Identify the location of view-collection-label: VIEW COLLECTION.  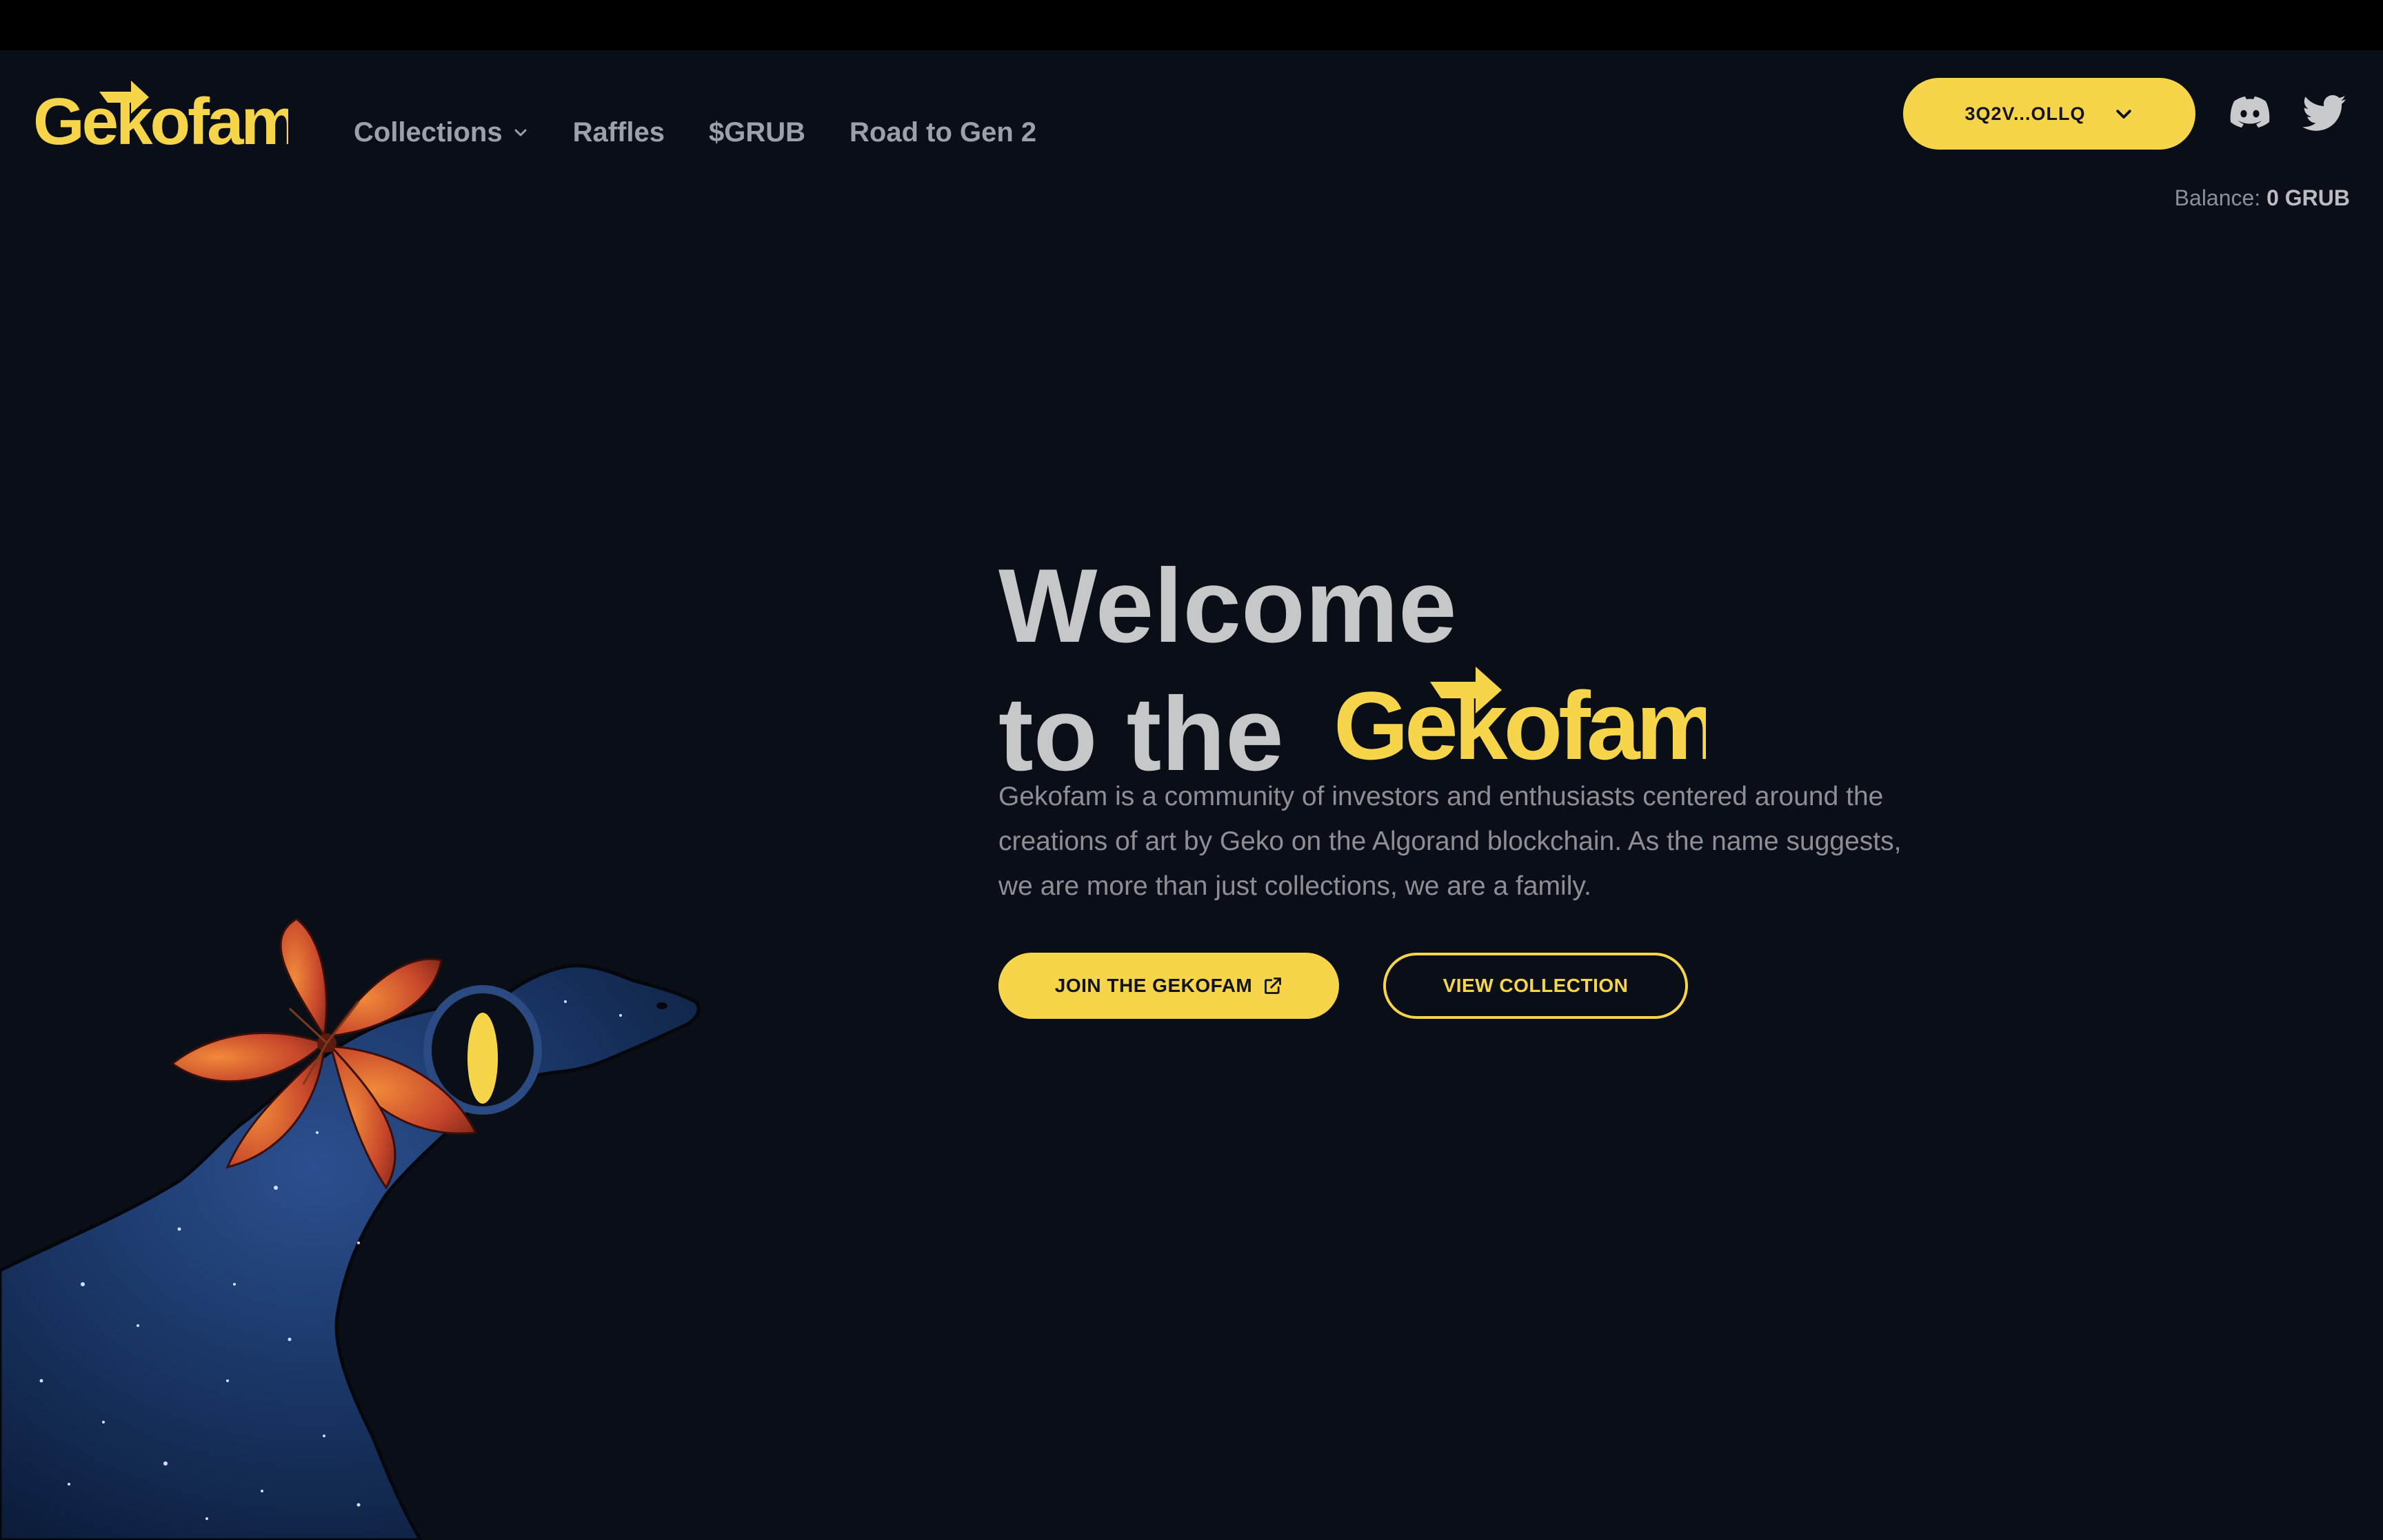
(1535, 986).